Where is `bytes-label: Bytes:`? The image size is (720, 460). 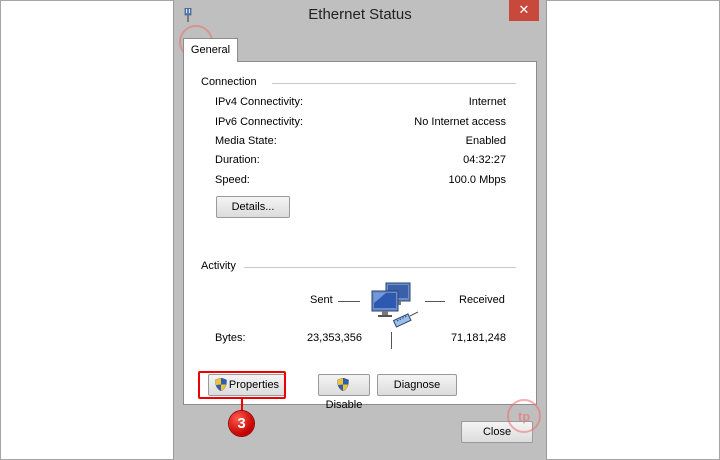 bytes-label: Bytes: is located at coordinates (230, 338).